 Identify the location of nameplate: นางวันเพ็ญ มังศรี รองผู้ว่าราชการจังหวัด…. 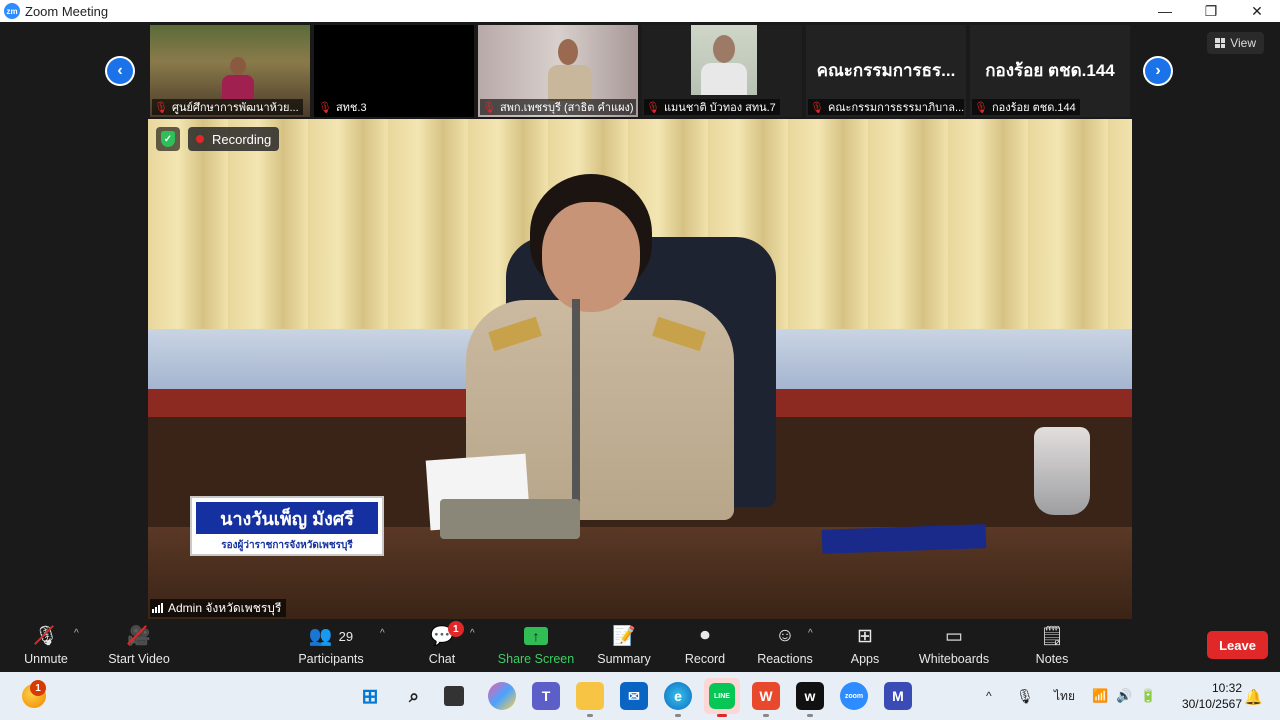
(287, 526).